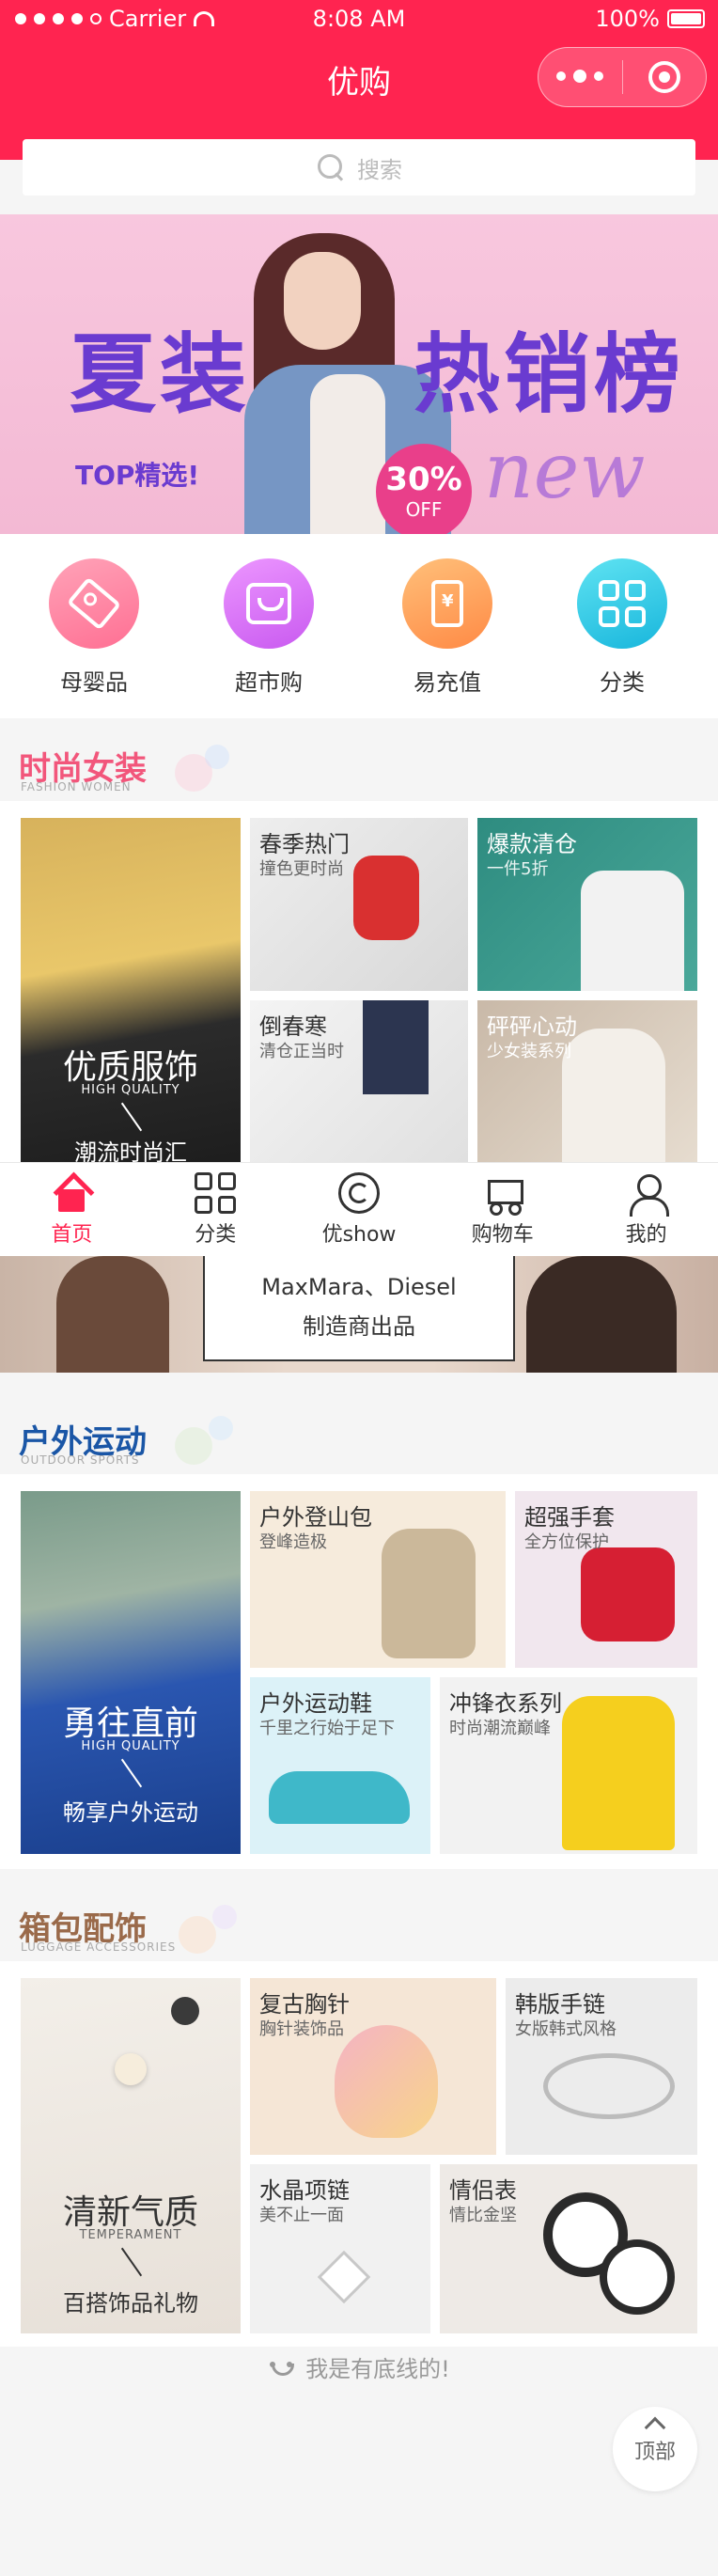 The height and width of the screenshot is (2576, 718). I want to click on brand-line-1: MaxMara、Diesel, so click(359, 1287).